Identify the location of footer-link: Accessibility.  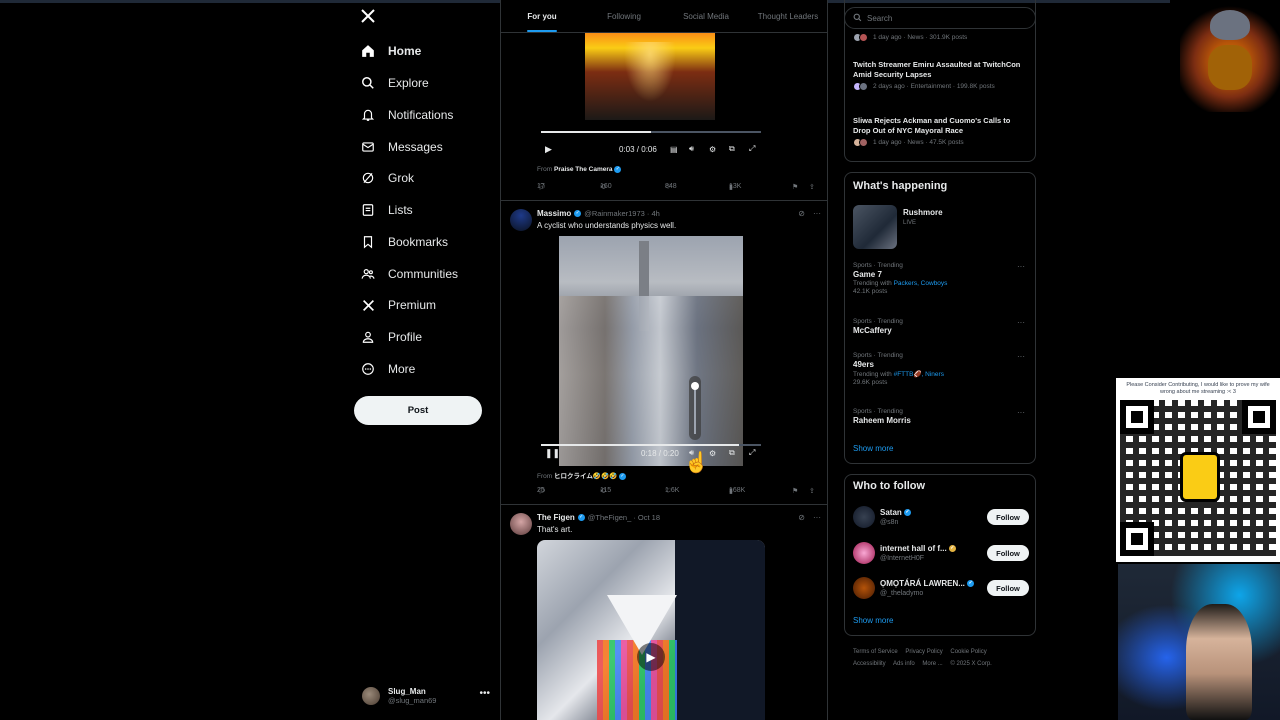
(869, 664).